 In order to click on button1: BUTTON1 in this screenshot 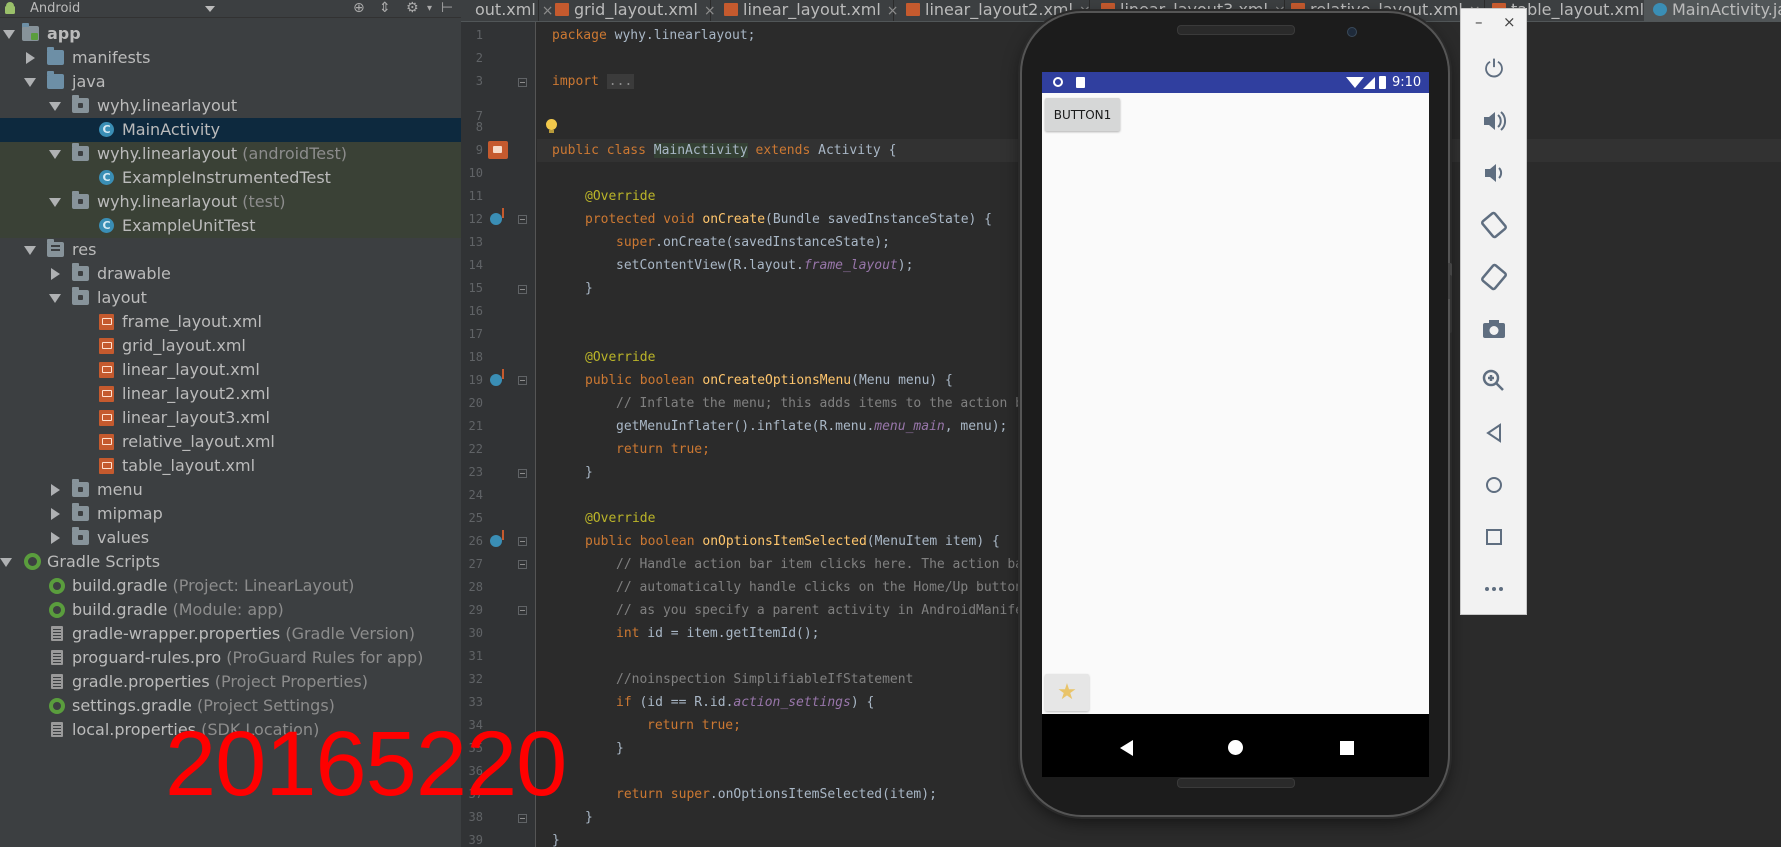, I will do `click(1082, 114)`.